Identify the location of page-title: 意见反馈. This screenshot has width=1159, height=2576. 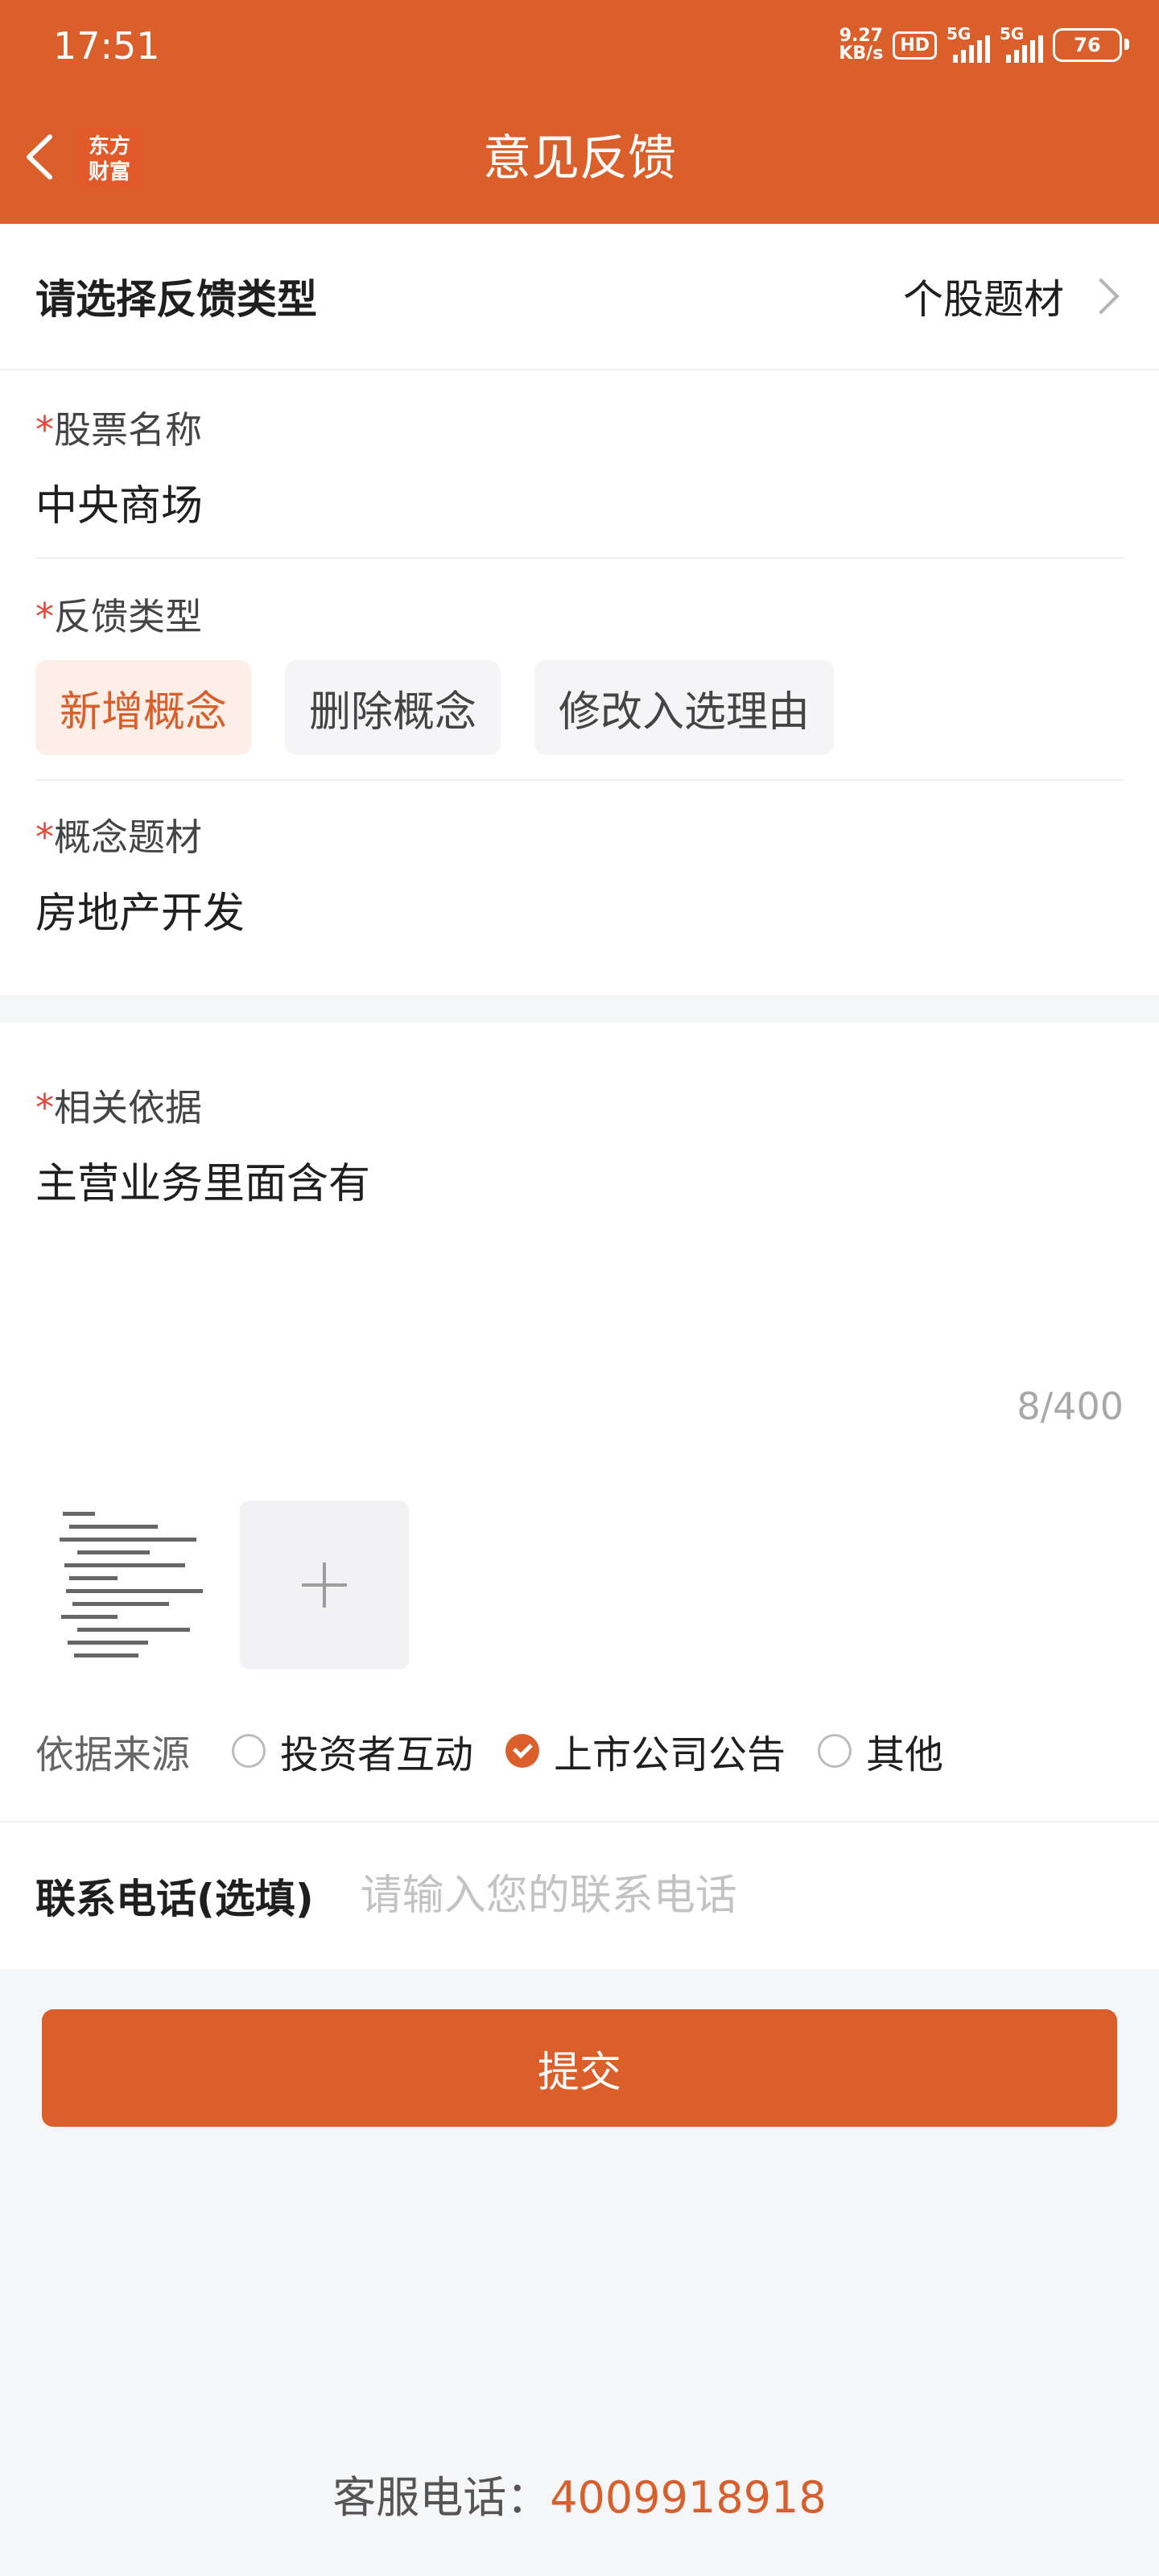
(579, 158).